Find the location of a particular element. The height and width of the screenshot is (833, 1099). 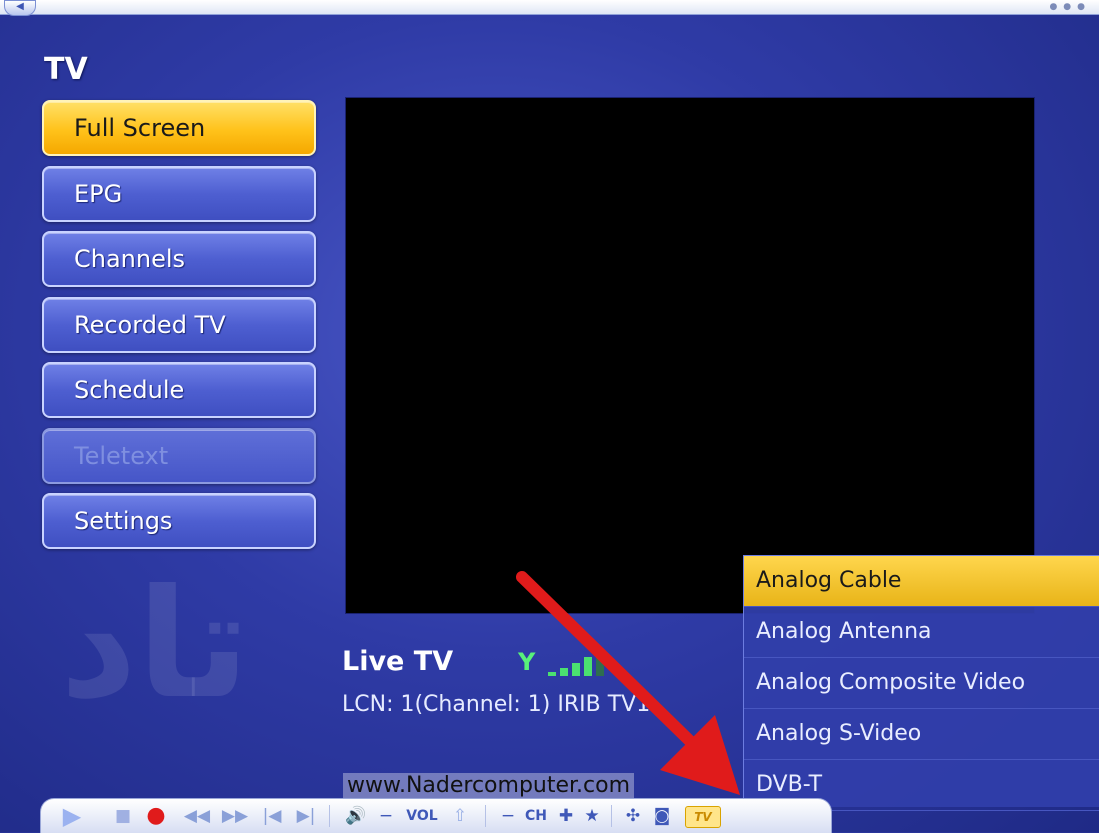

schedule-button: Schedule is located at coordinates (179, 390).